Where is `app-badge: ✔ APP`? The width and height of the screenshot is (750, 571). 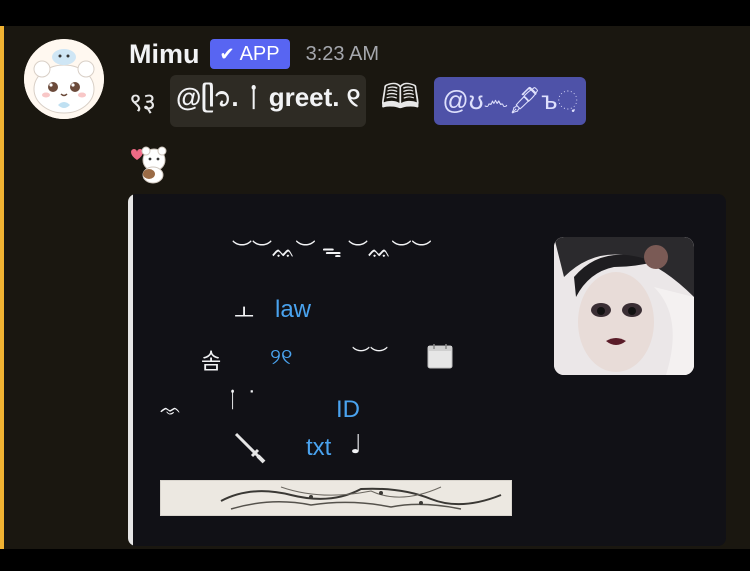
app-badge: ✔ APP is located at coordinates (249, 54).